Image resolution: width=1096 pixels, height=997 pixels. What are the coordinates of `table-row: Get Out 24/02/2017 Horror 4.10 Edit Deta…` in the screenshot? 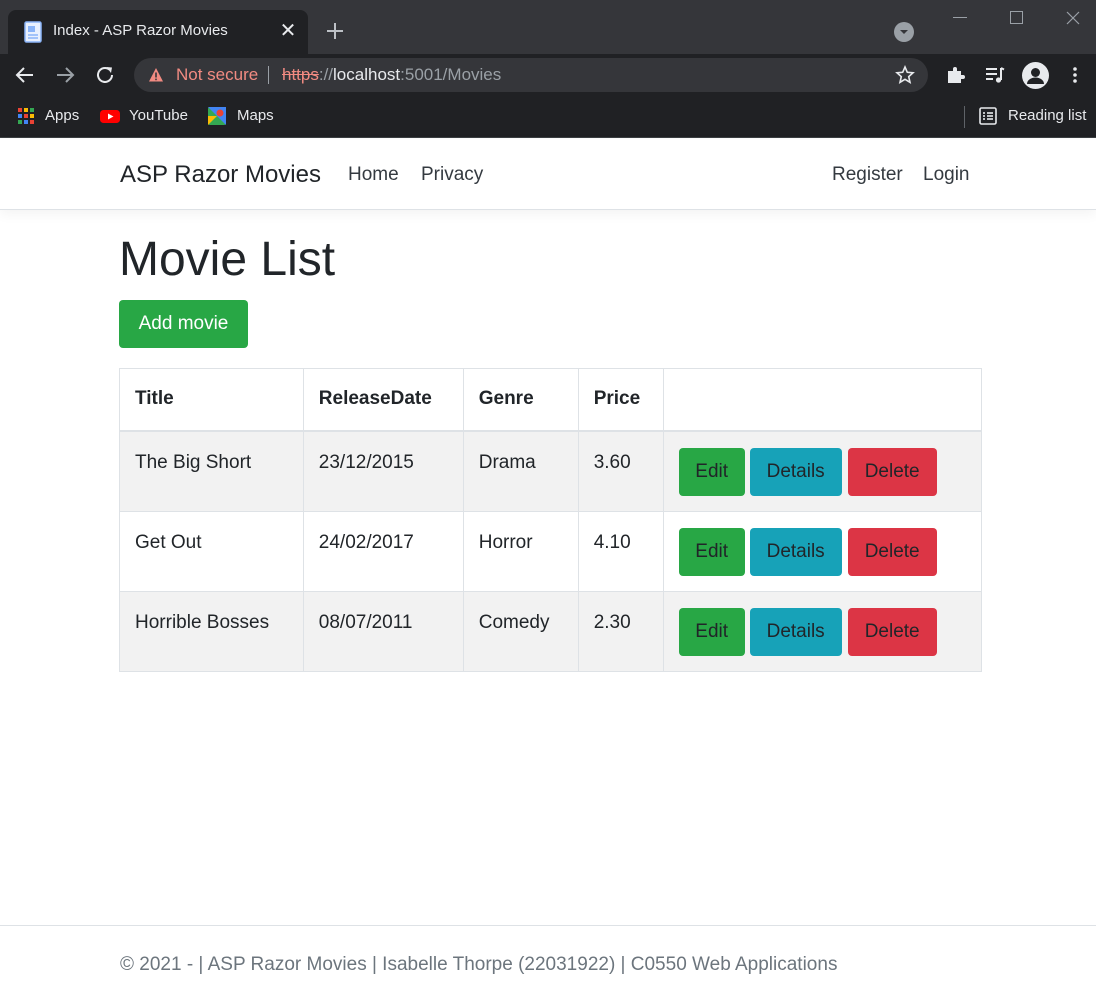 It's located at (551, 551).